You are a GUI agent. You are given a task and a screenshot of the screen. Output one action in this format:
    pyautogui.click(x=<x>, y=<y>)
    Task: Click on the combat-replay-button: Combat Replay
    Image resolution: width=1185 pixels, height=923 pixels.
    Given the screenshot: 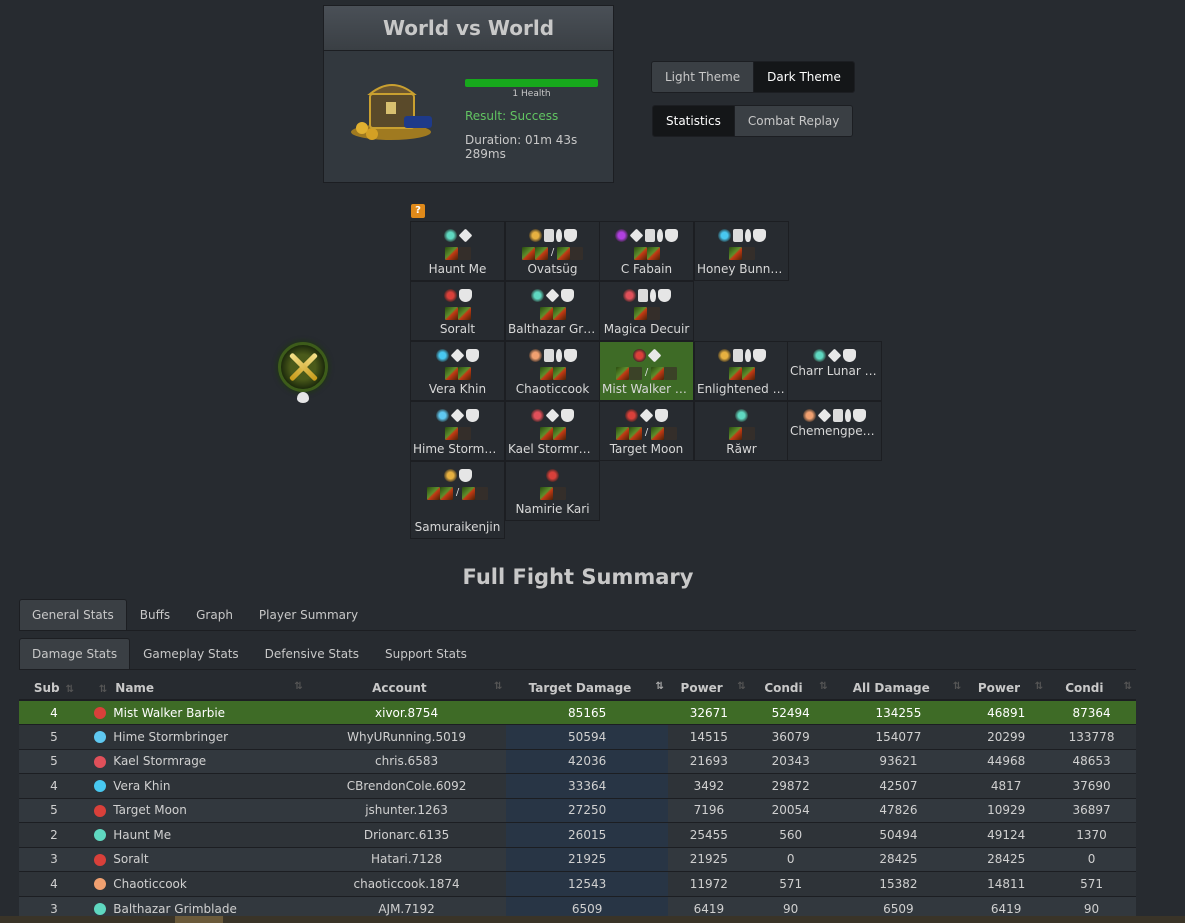 What is the action you would take?
    pyautogui.click(x=793, y=121)
    